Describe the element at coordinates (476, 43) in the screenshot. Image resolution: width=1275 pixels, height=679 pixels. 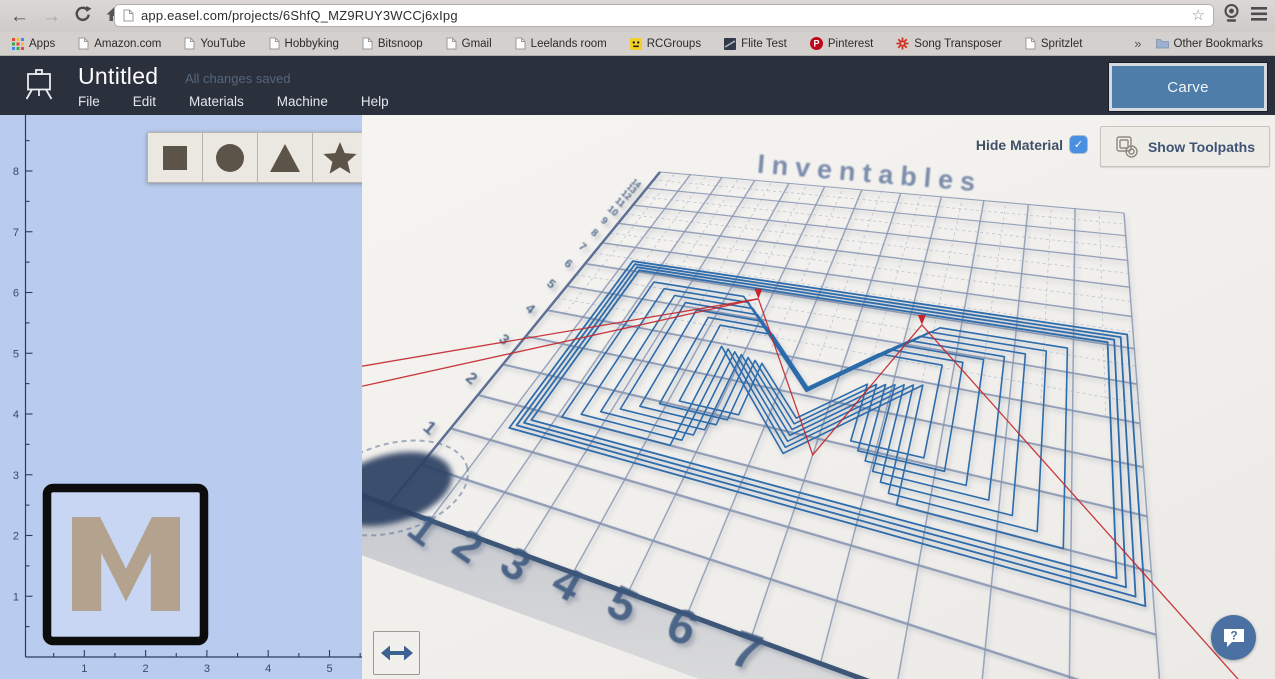
I see `bookmark-label: Gmail` at that location.